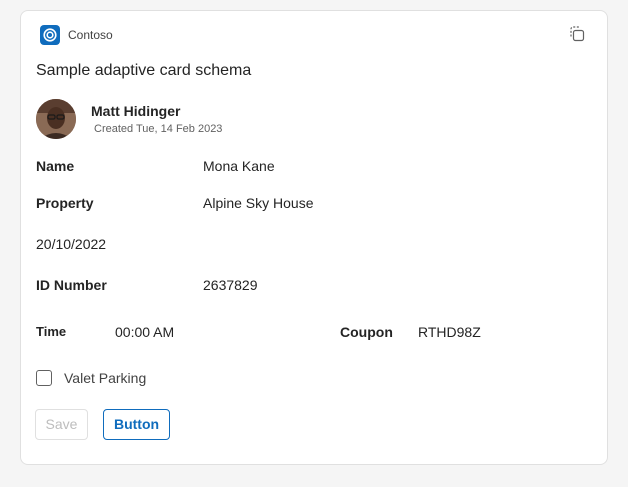  I want to click on author-avatar, so click(56, 119).